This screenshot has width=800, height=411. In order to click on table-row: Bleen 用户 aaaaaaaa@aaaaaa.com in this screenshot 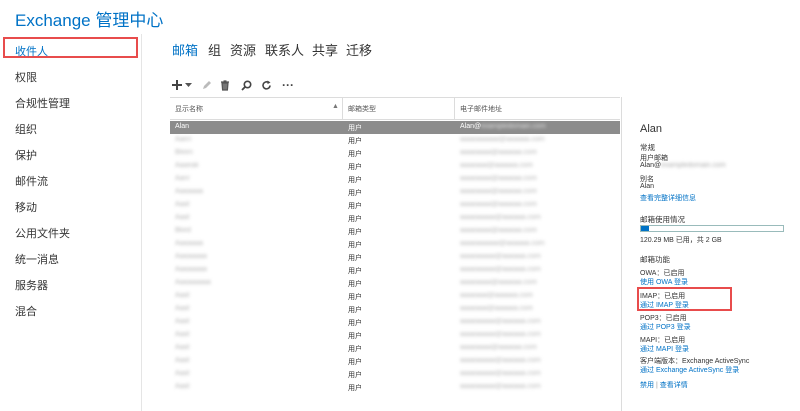, I will do `click(395, 153)`.